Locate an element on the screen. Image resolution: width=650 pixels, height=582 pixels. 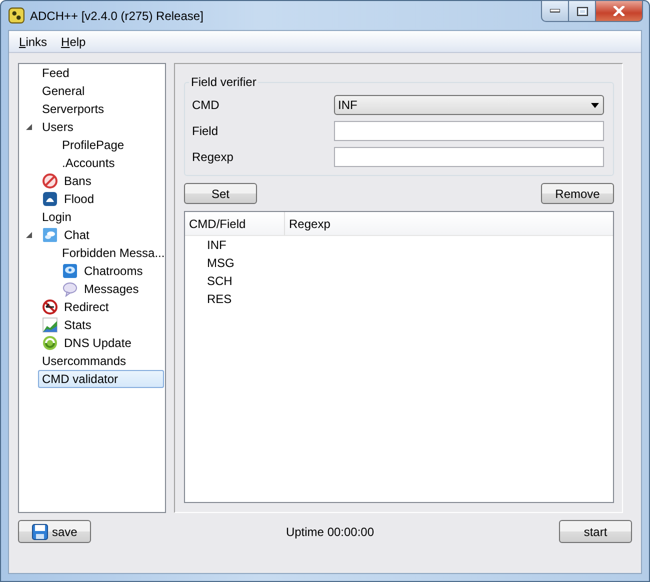
tree-item: Messages is located at coordinates (111, 289).